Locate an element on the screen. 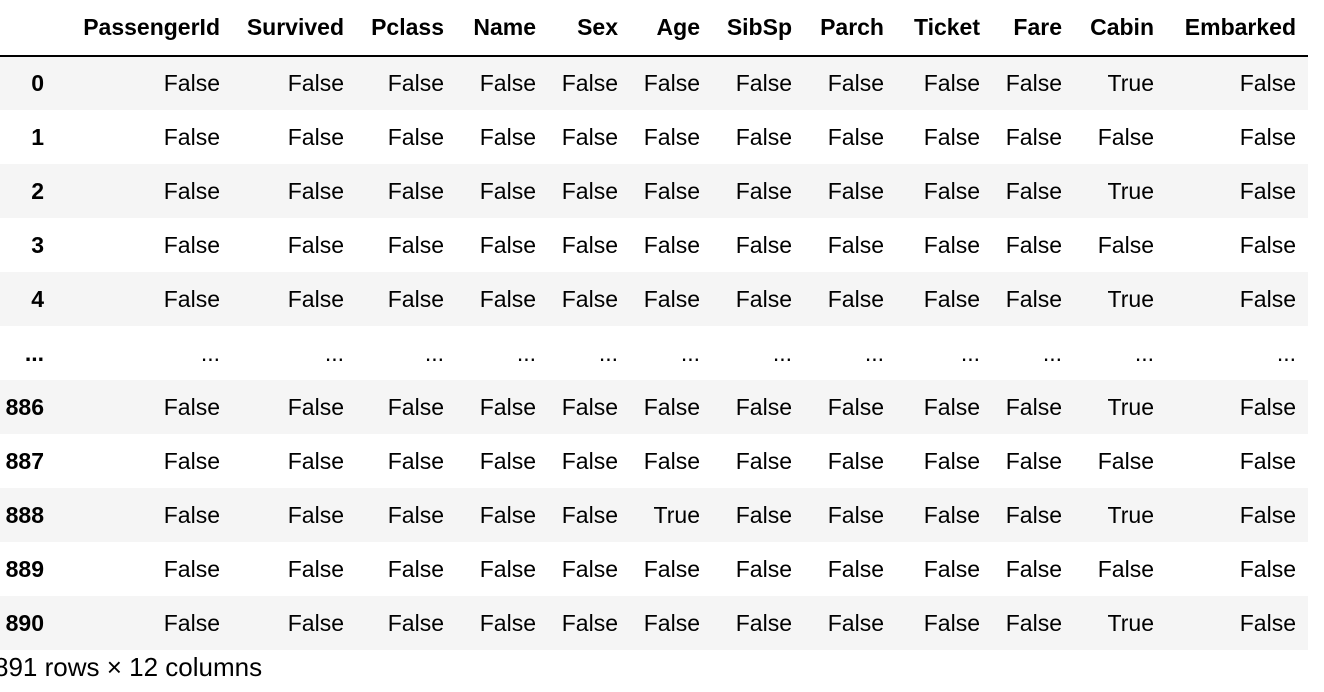 This screenshot has width=1324, height=692. column-header: Embarked is located at coordinates (1237, 28).